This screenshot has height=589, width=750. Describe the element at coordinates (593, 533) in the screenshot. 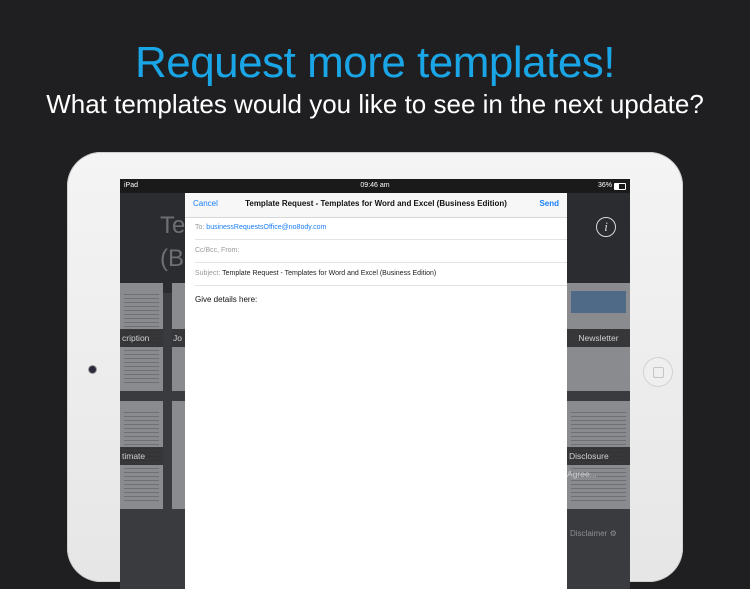

I see `disclaimer-link: Disclaimer ⚙` at that location.